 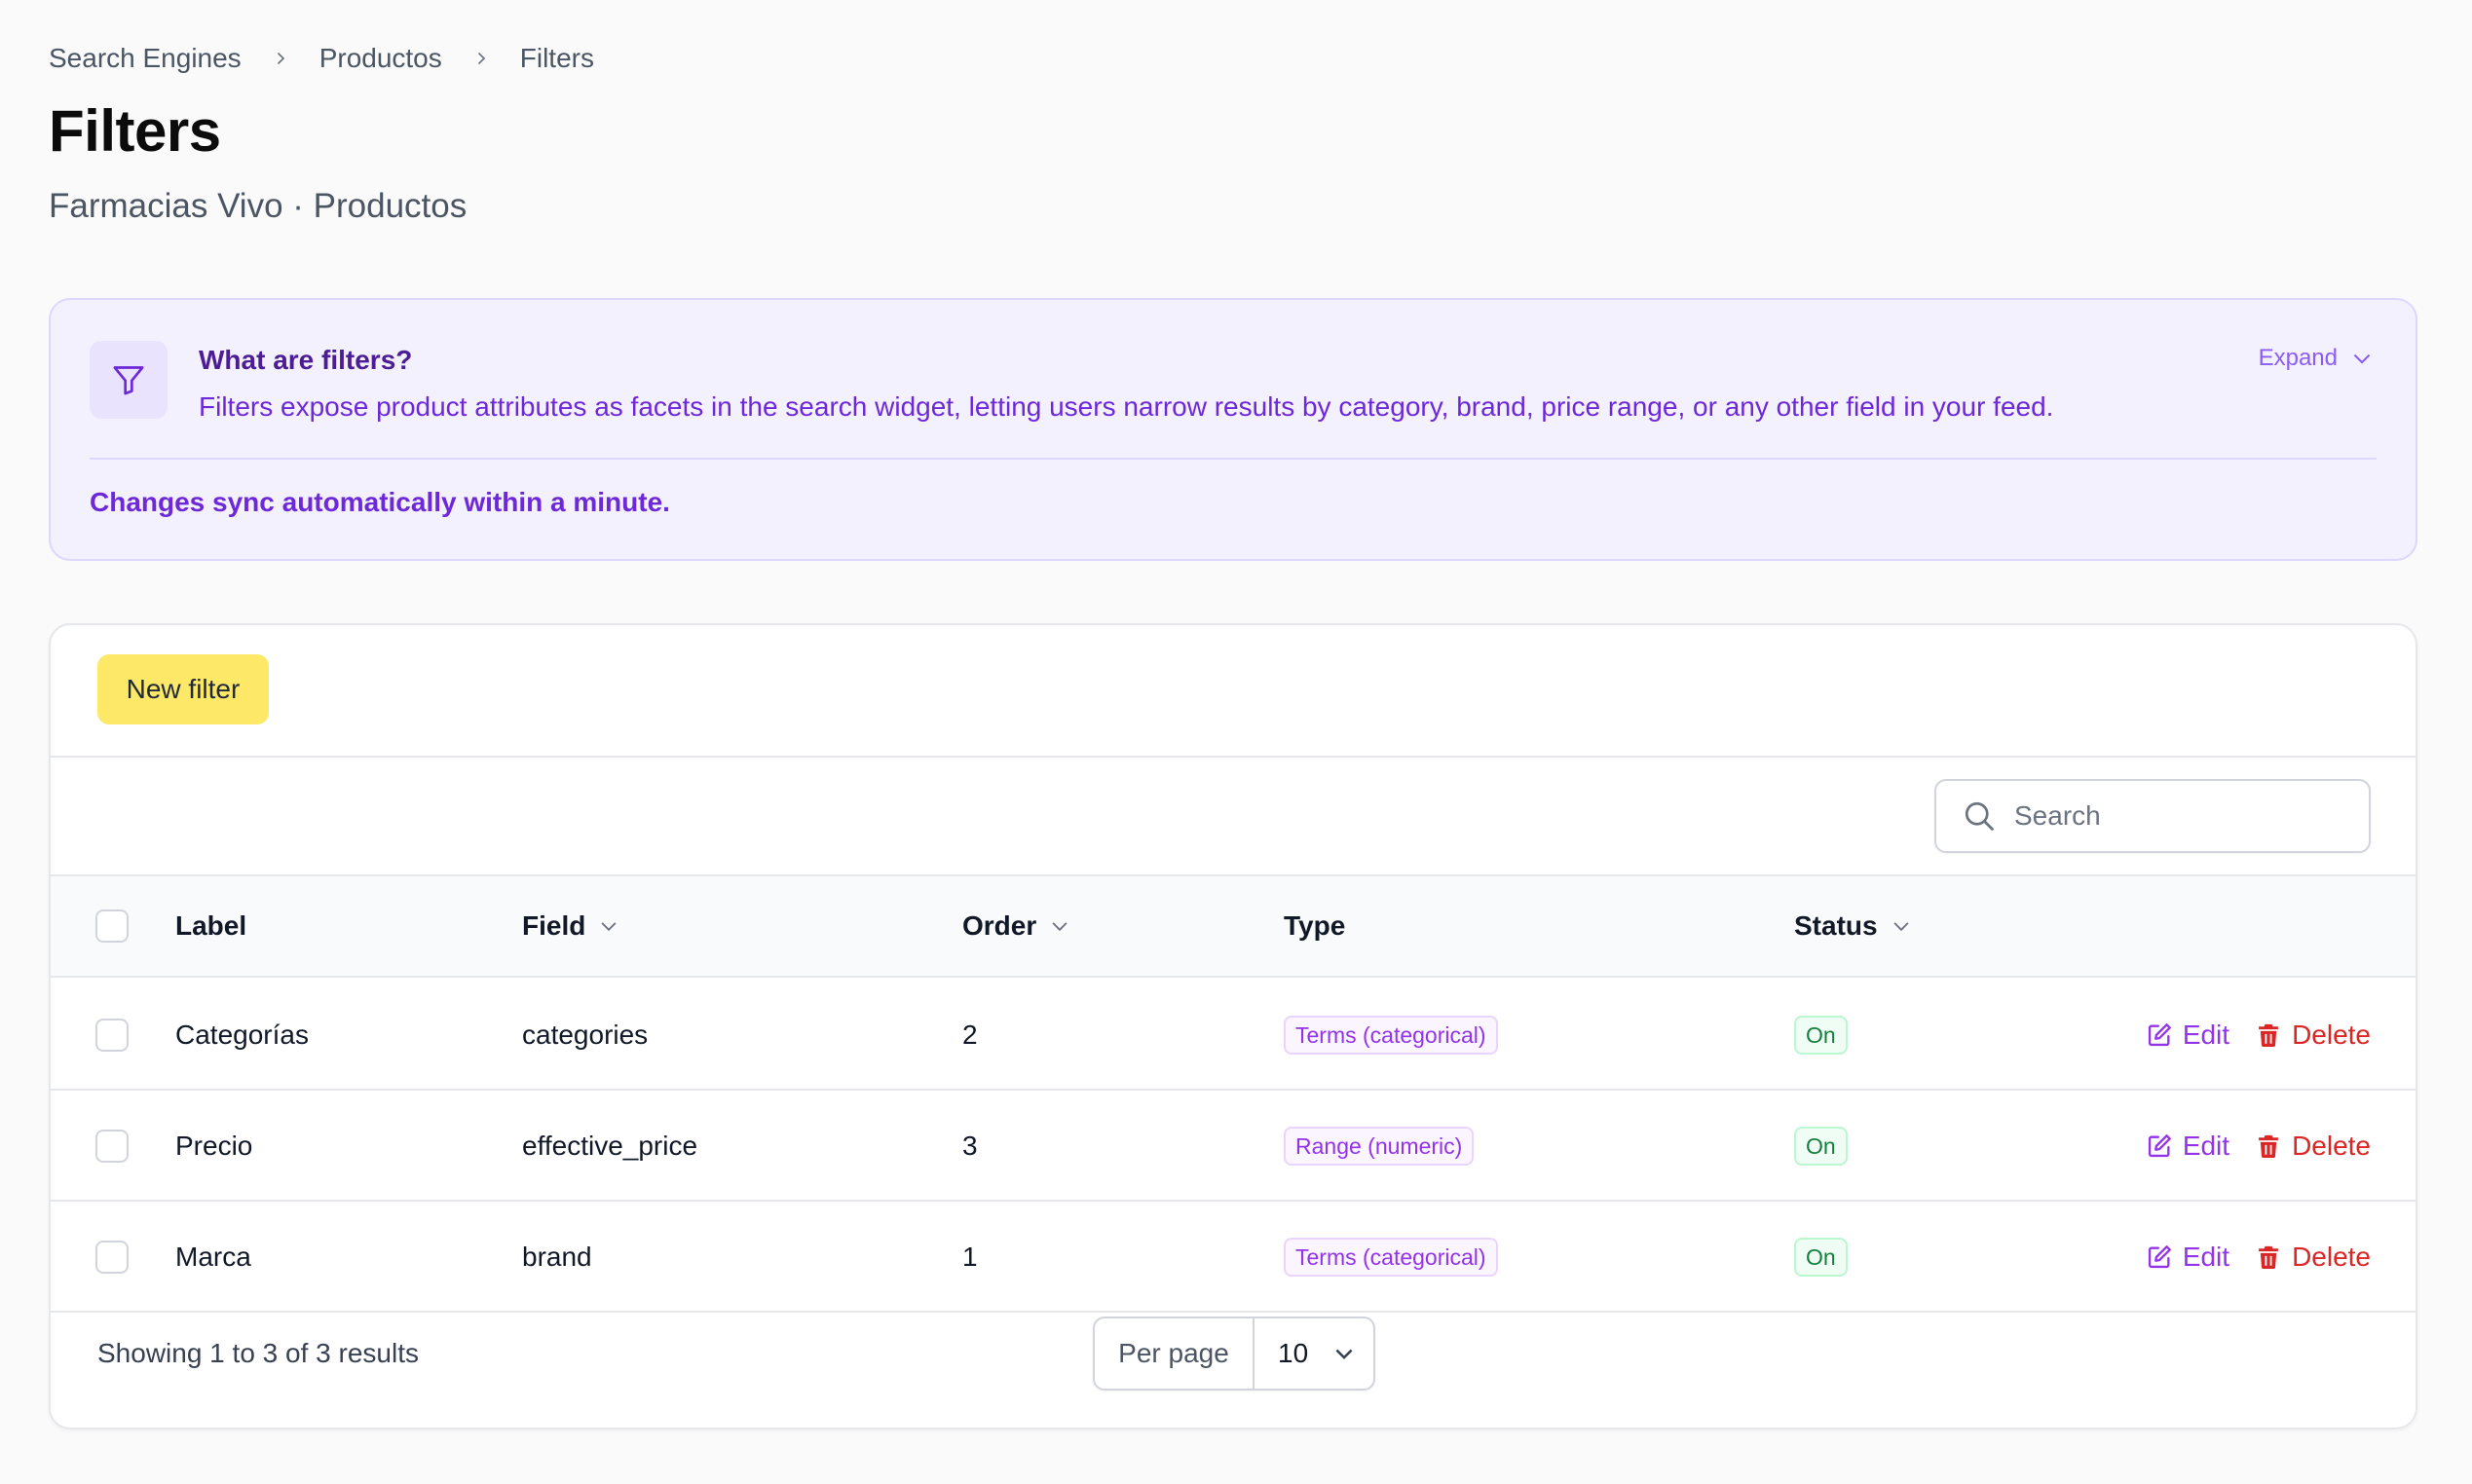 I want to click on page-title: Filters, so click(x=135, y=131).